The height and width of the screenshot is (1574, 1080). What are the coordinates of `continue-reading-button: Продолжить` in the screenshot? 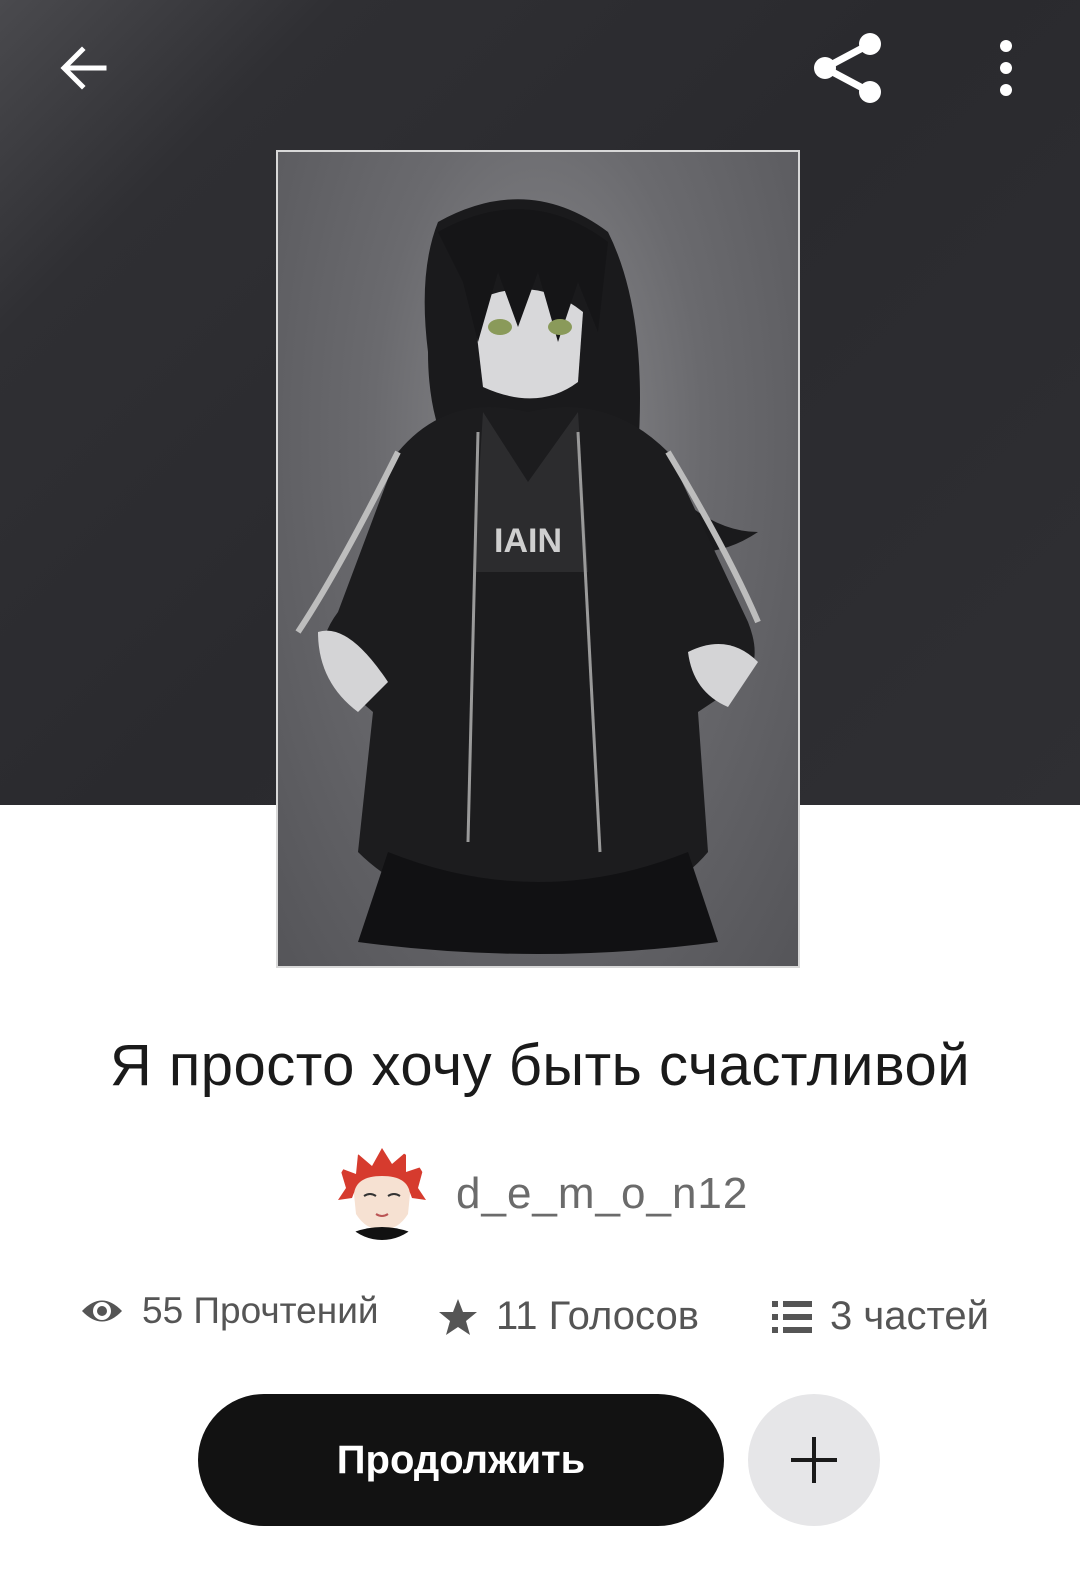 It's located at (461, 1460).